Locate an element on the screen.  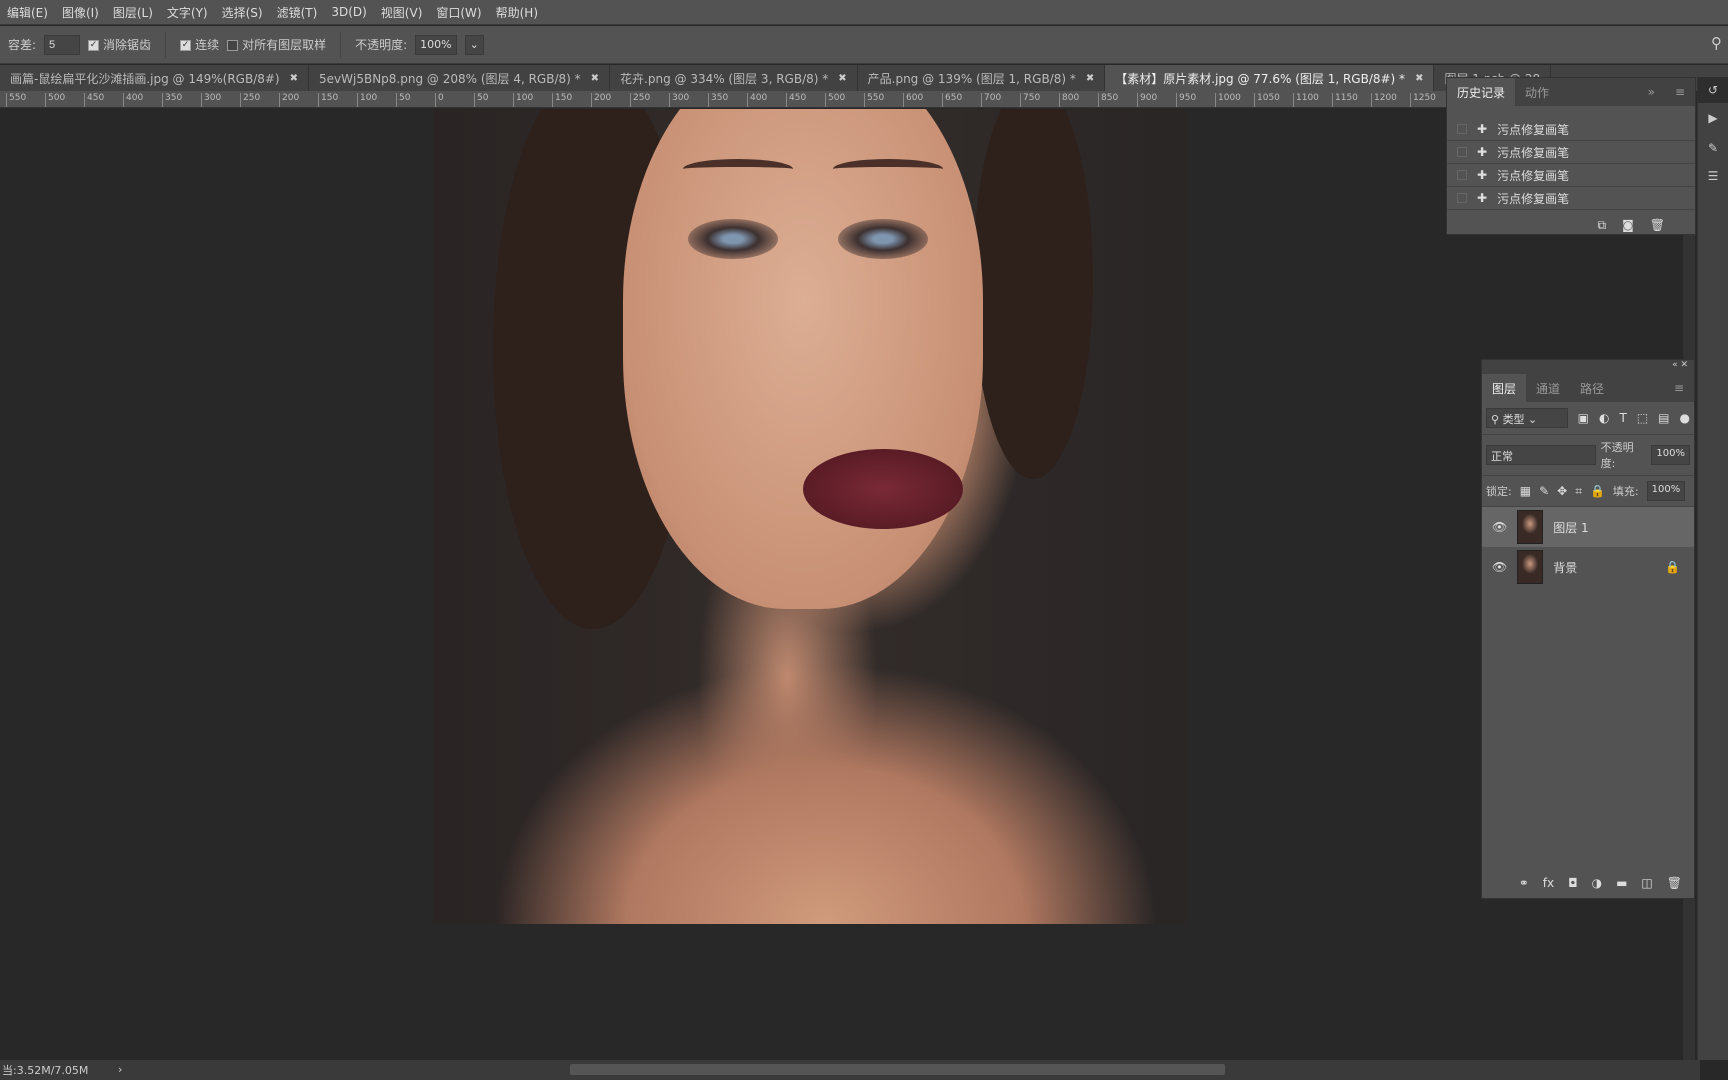
document-tab: 产品.png @ 139% (图层 1, RGB/8) * ✖ is located at coordinates (982, 78).